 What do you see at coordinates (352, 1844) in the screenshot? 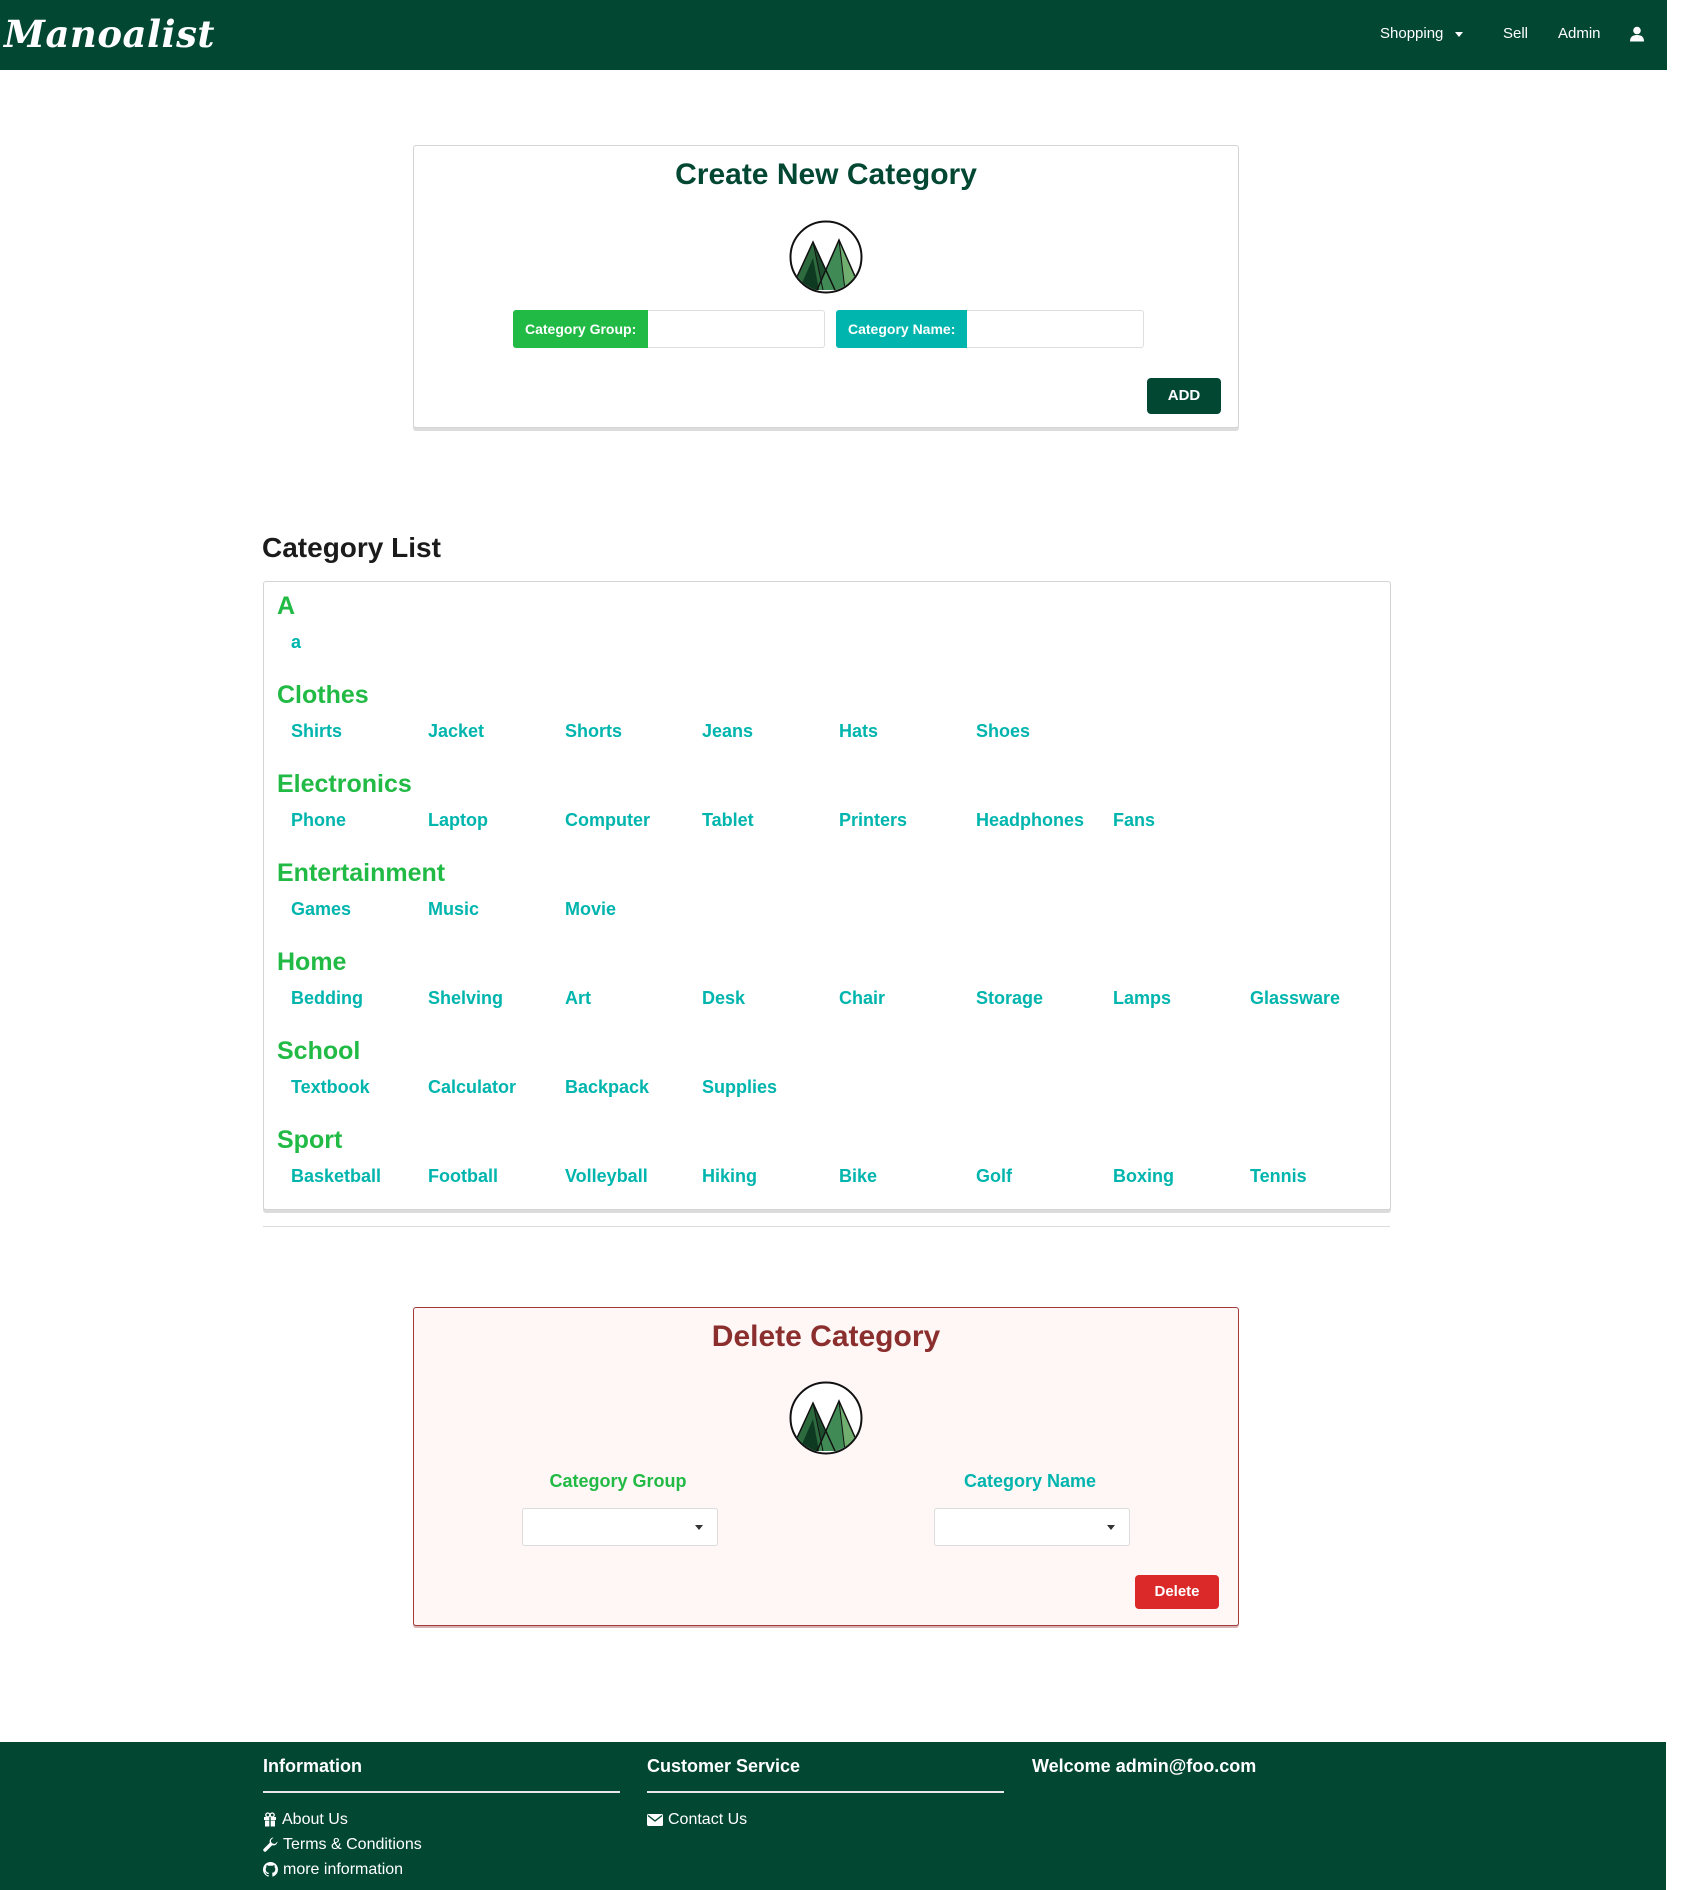
I see `terms-label: Terms & Conditions` at bounding box center [352, 1844].